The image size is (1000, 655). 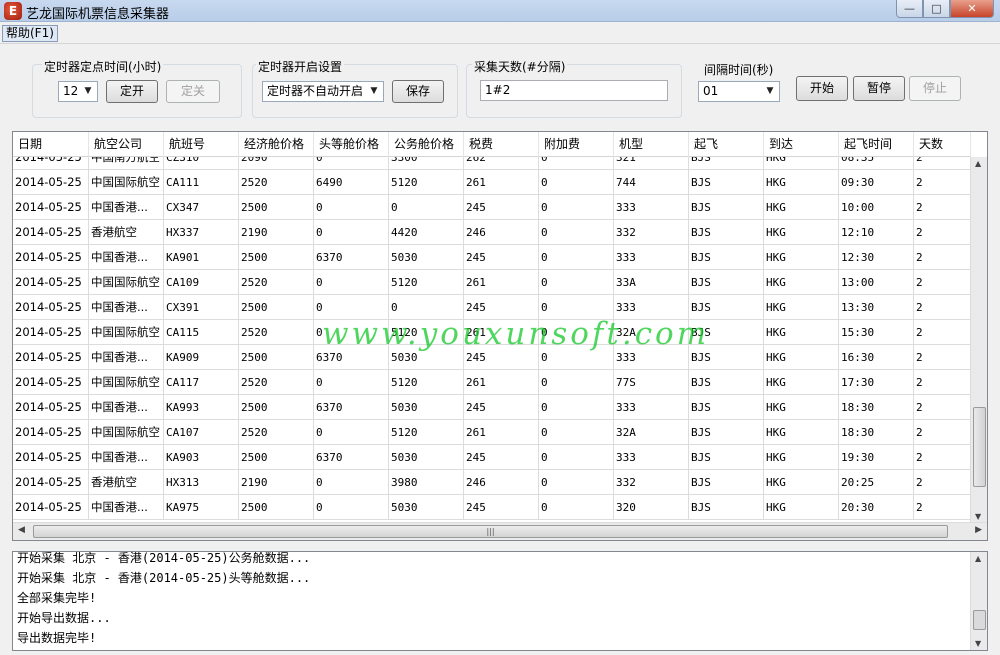 I want to click on scroll-right-icon: ▶, so click(x=978, y=530).